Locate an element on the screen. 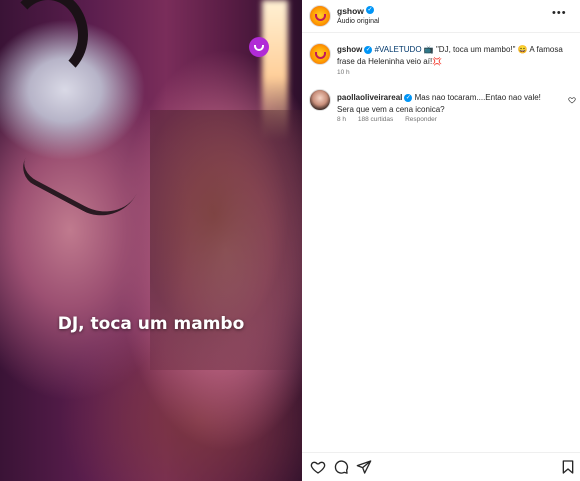 The image size is (580, 481). more-dots-icon: ••• is located at coordinates (559, 13).